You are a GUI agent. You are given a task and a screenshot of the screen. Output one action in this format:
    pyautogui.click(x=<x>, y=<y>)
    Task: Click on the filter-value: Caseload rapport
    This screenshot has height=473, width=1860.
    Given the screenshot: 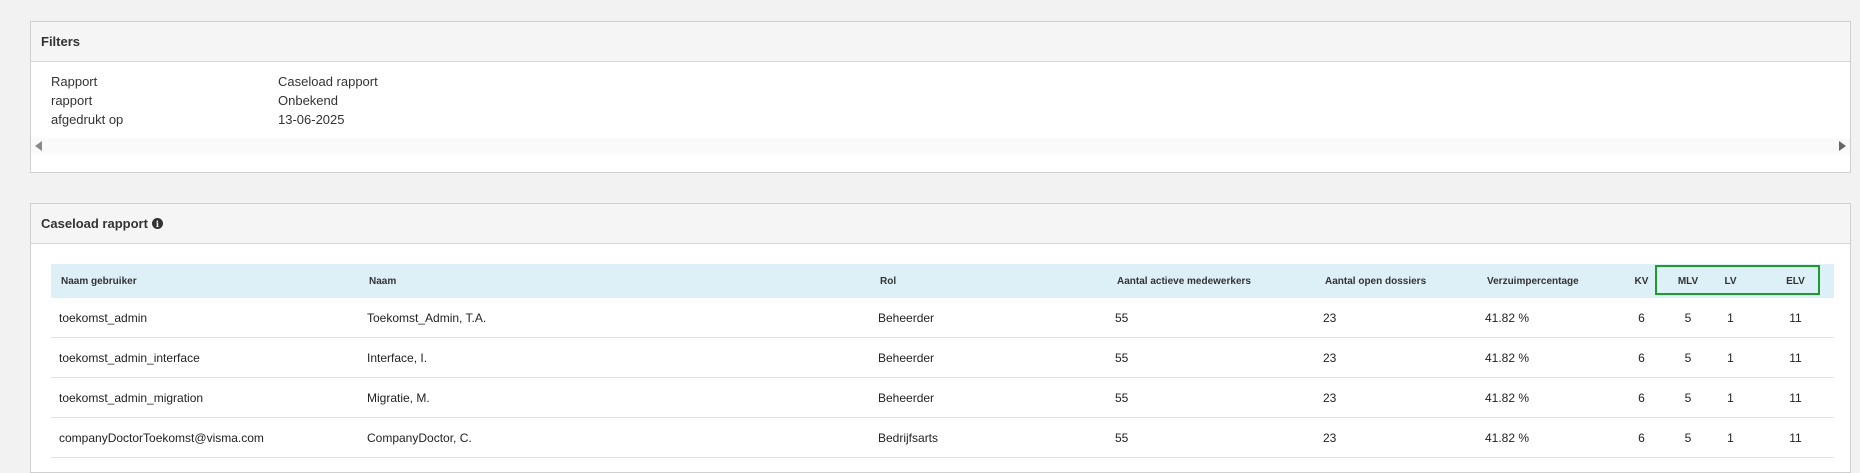 What is the action you would take?
    pyautogui.click(x=328, y=81)
    